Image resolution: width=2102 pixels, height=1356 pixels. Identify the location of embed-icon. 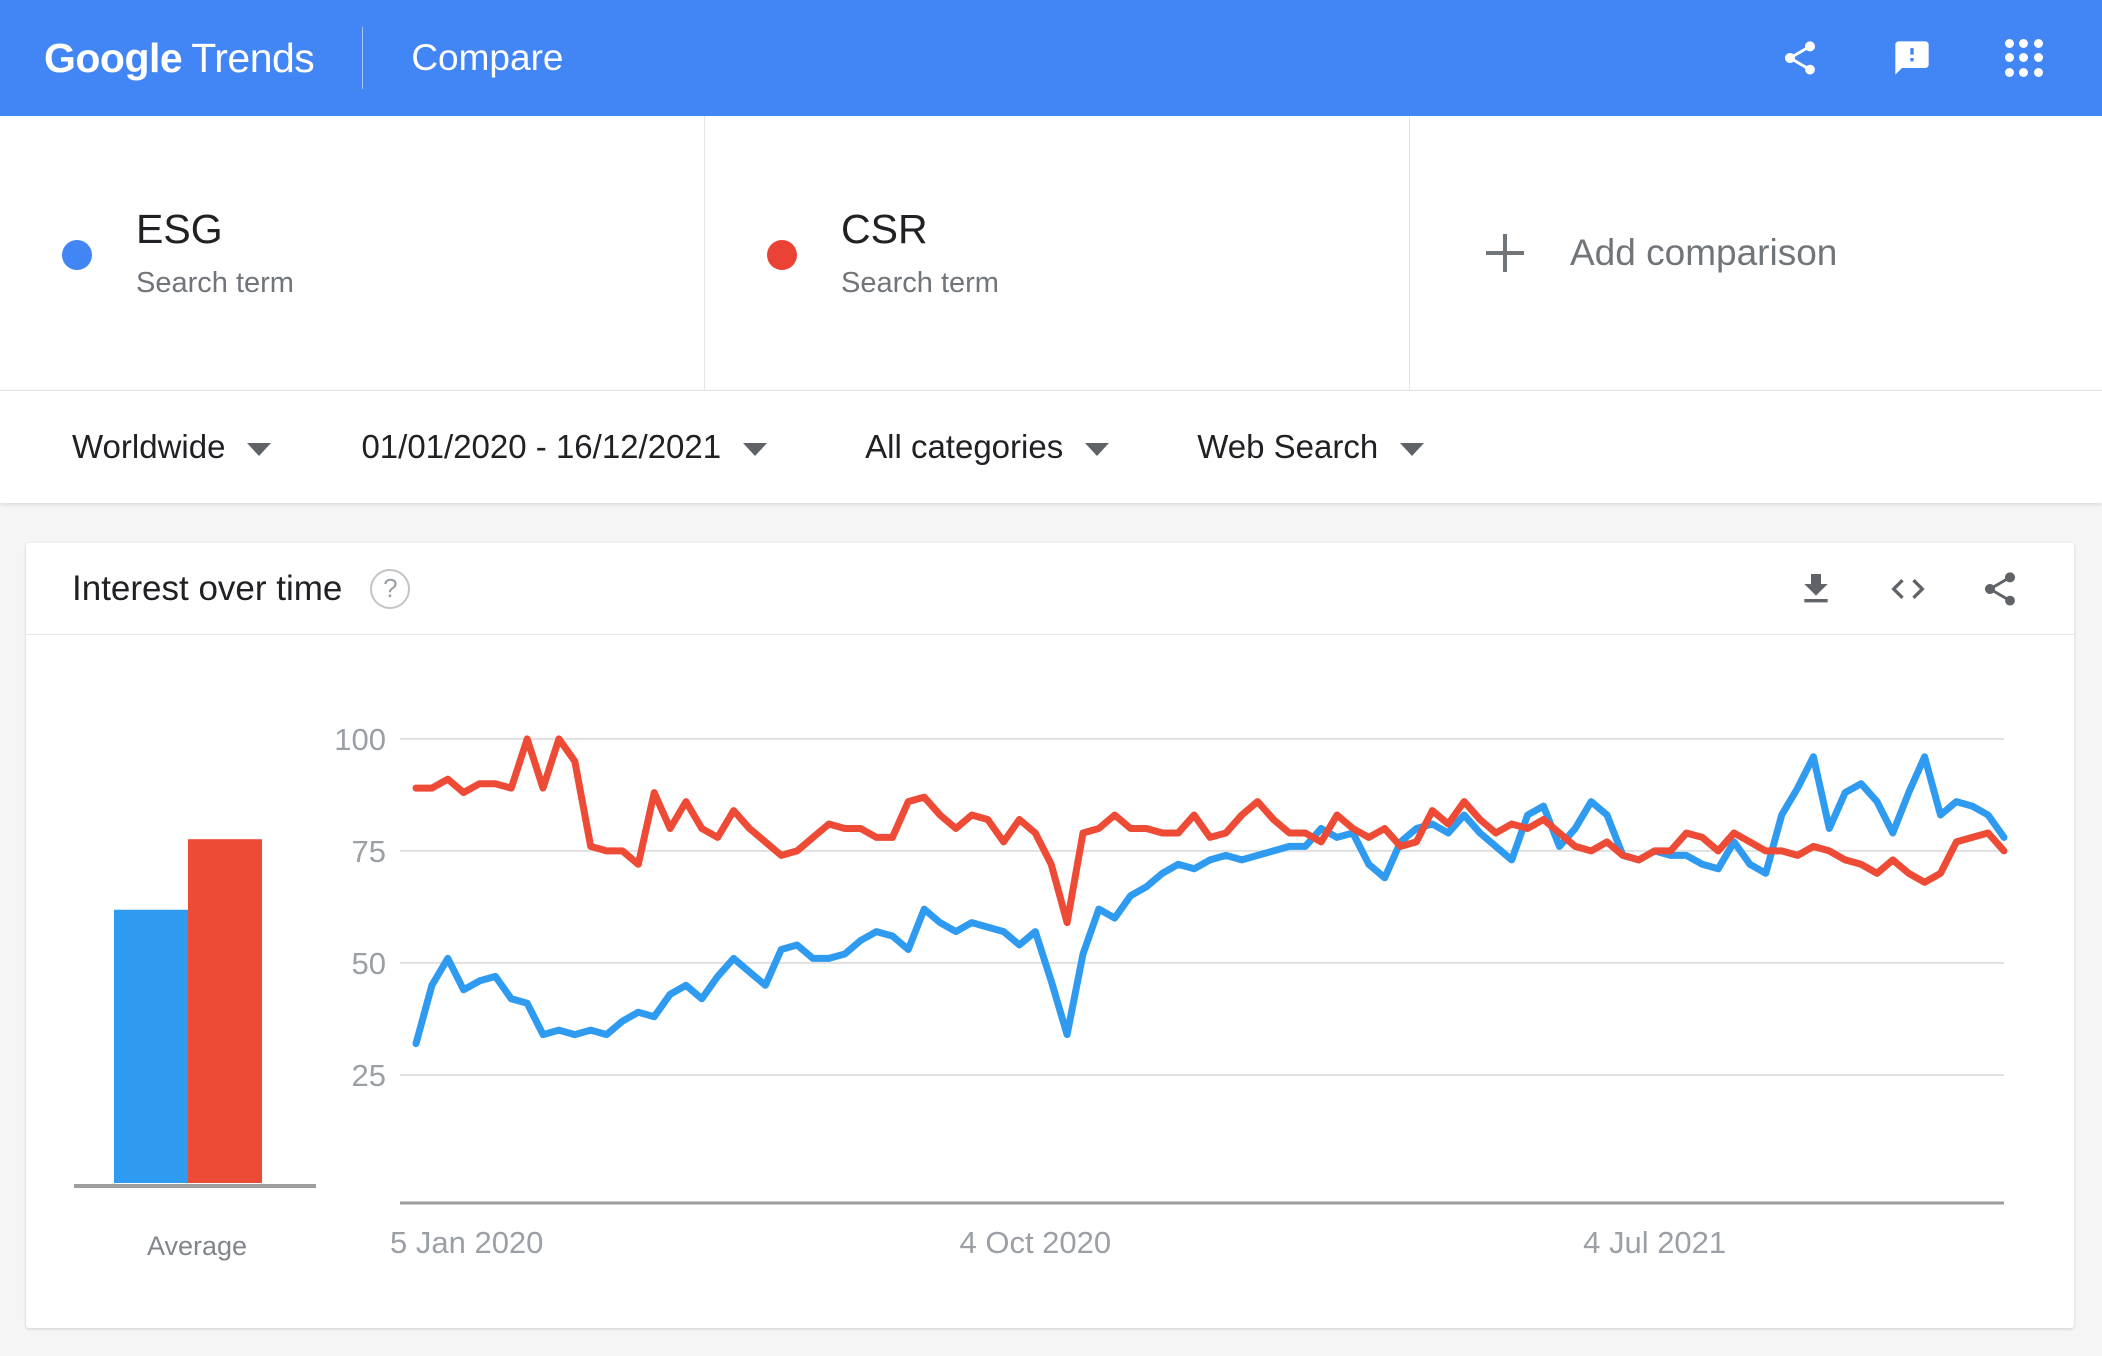
(1908, 588).